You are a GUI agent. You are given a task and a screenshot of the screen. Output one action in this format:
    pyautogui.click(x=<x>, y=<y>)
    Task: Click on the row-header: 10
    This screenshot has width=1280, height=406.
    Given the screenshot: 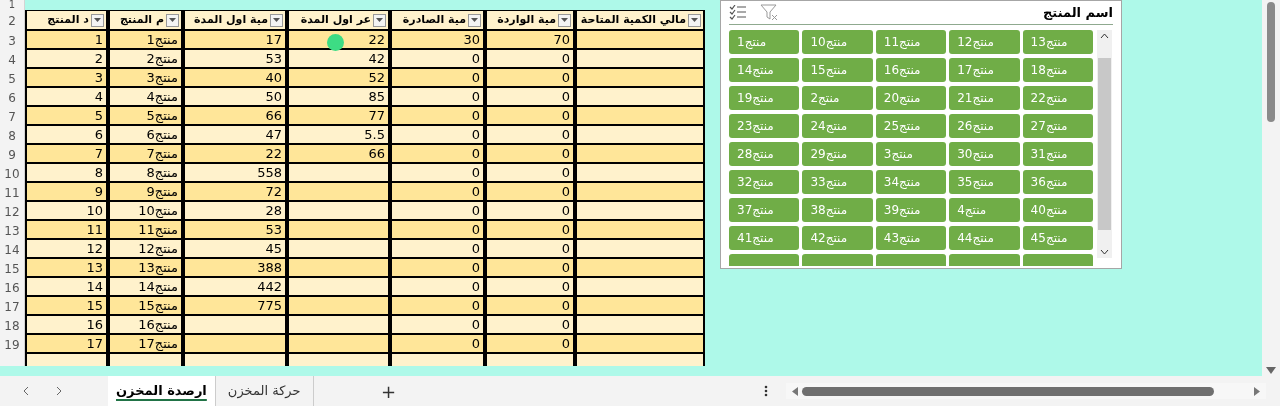 What is the action you would take?
    pyautogui.click(x=12, y=173)
    